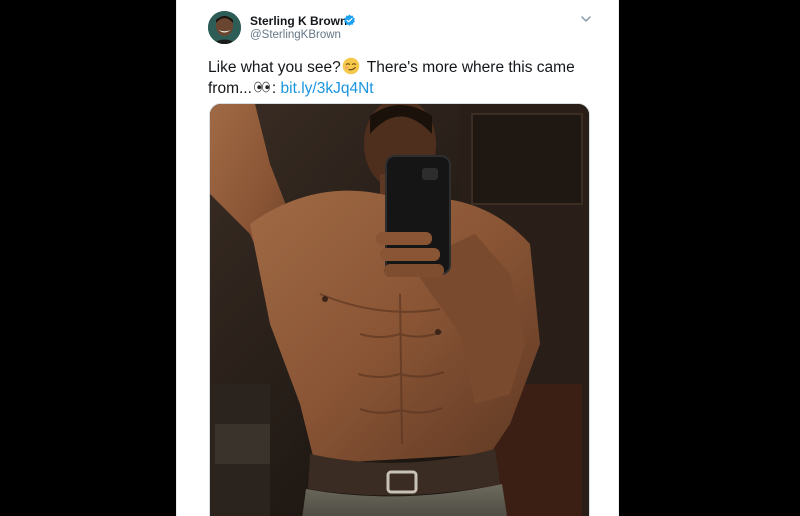  Describe the element at coordinates (274, 88) in the screenshot. I see `tweet-text-part4: :` at that location.